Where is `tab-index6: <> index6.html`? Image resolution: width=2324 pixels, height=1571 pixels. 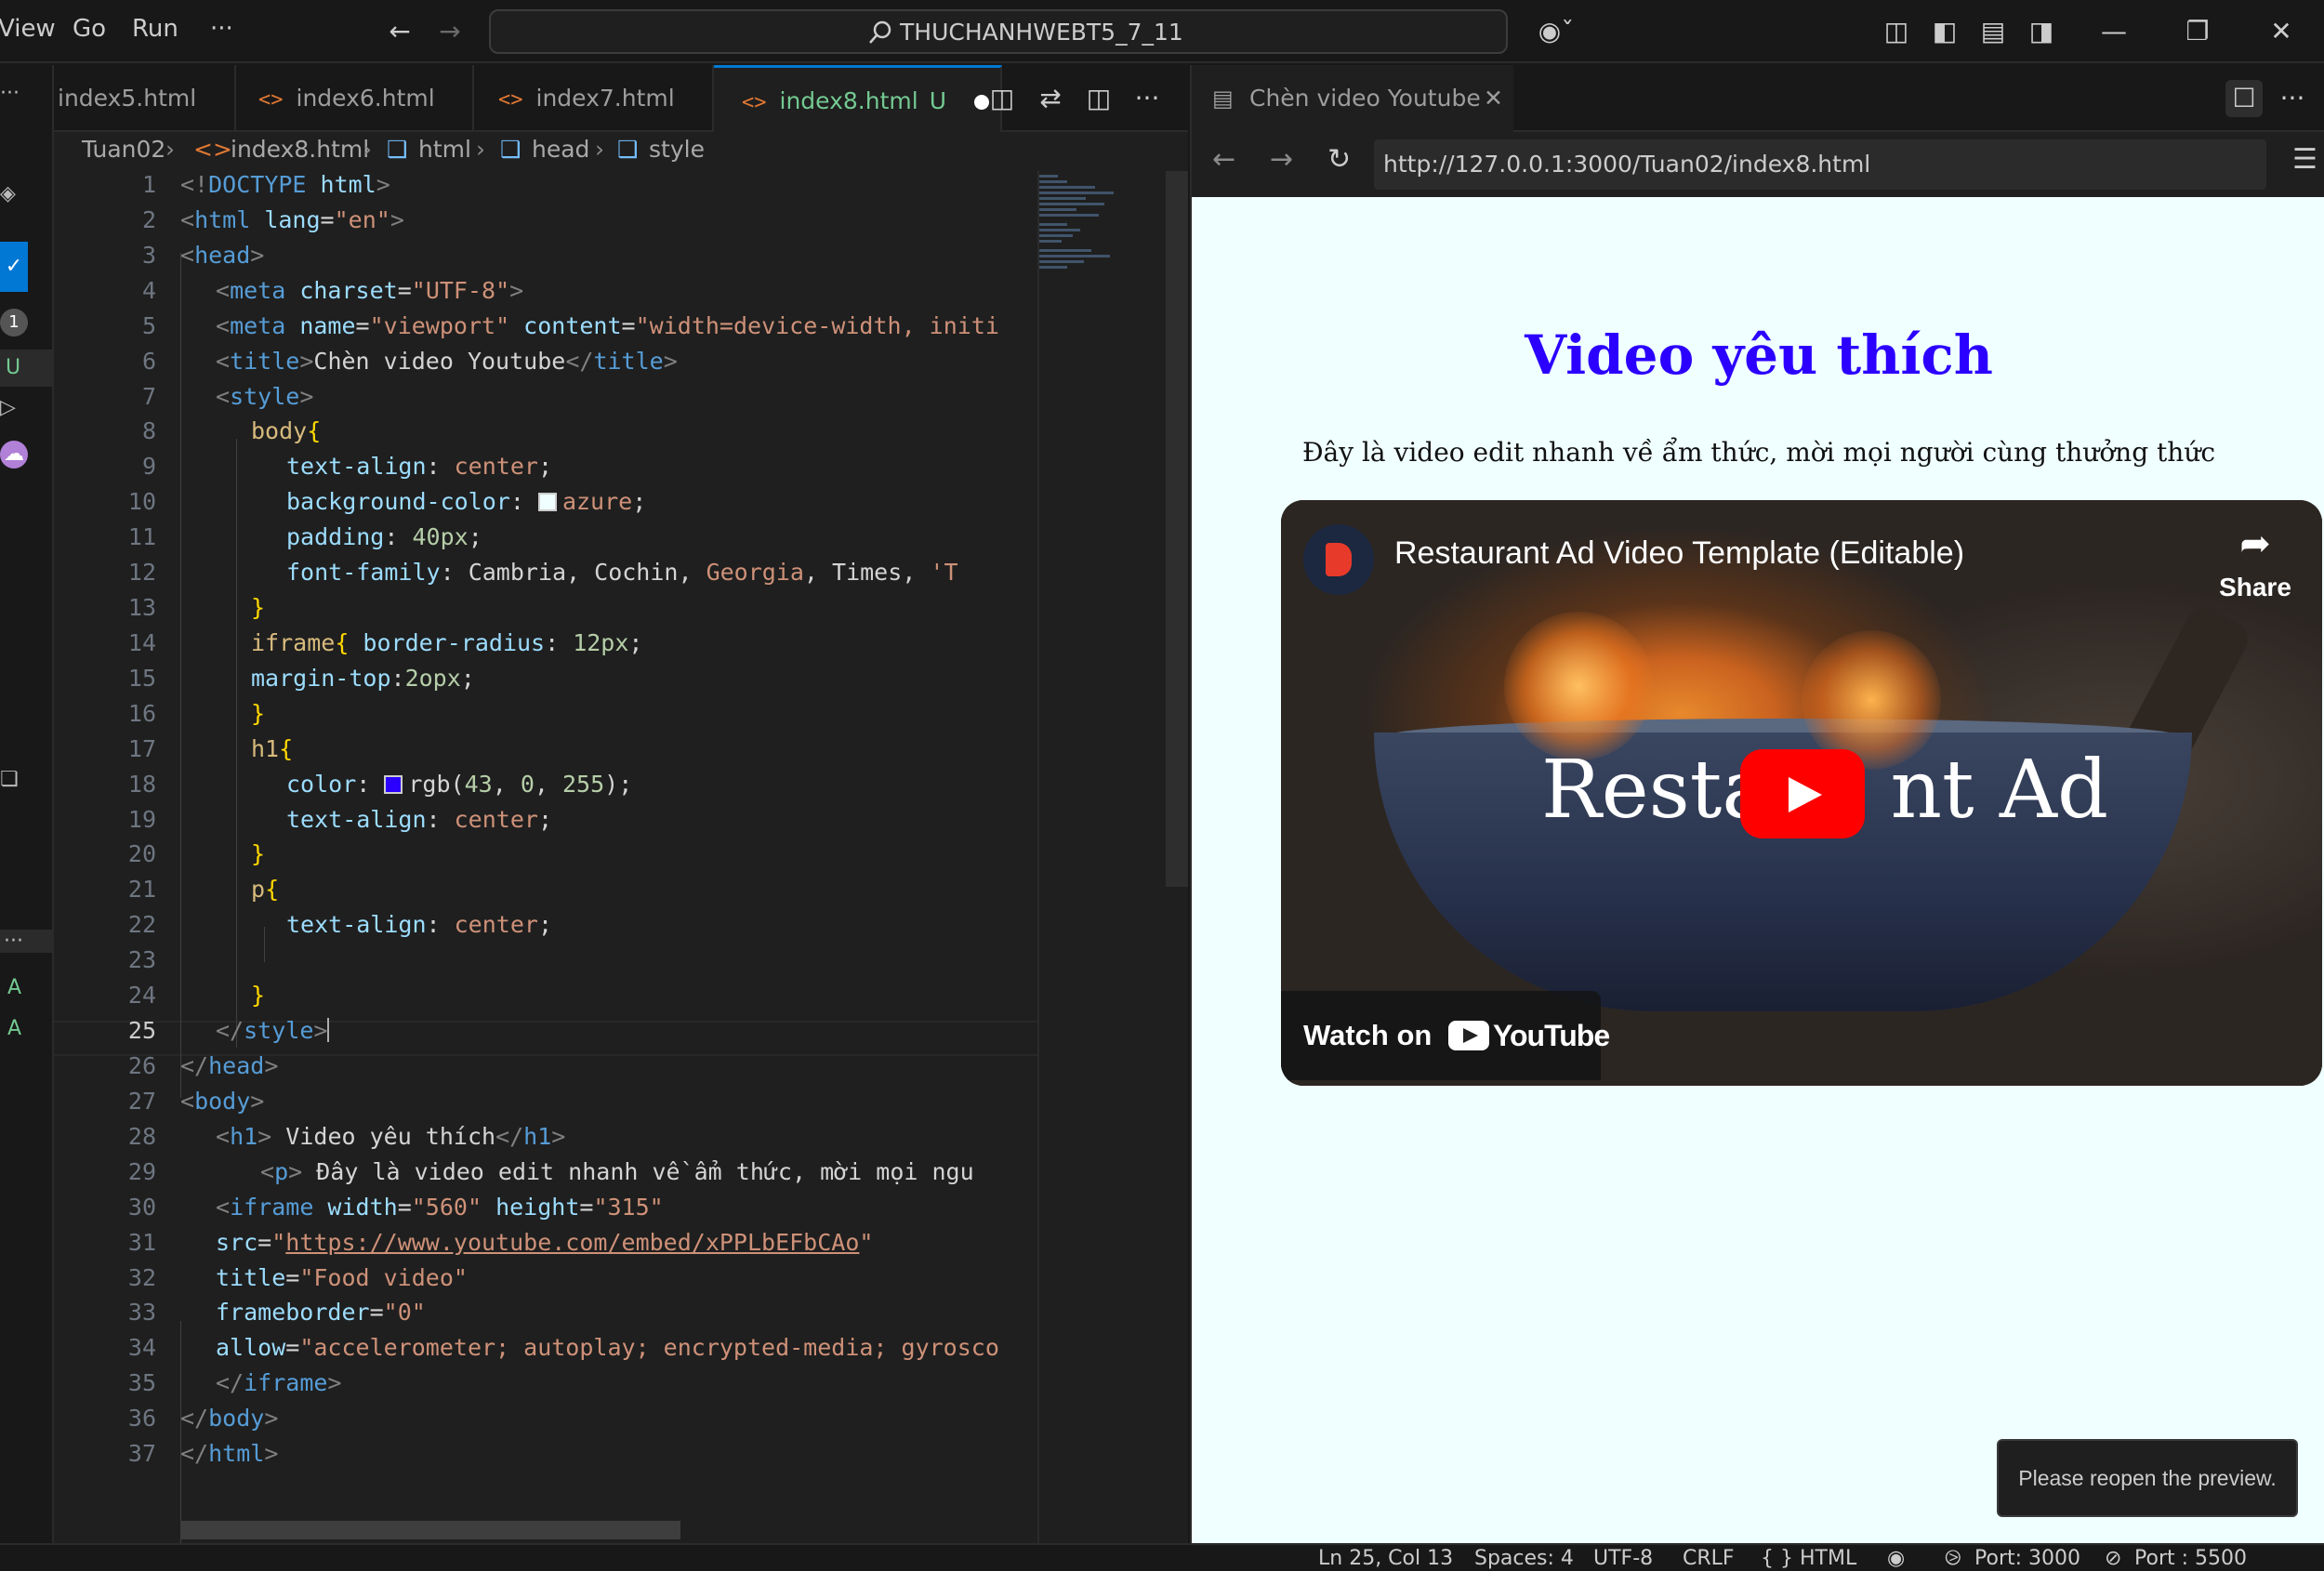
tab-index6: <> index6.html is located at coordinates (355, 98).